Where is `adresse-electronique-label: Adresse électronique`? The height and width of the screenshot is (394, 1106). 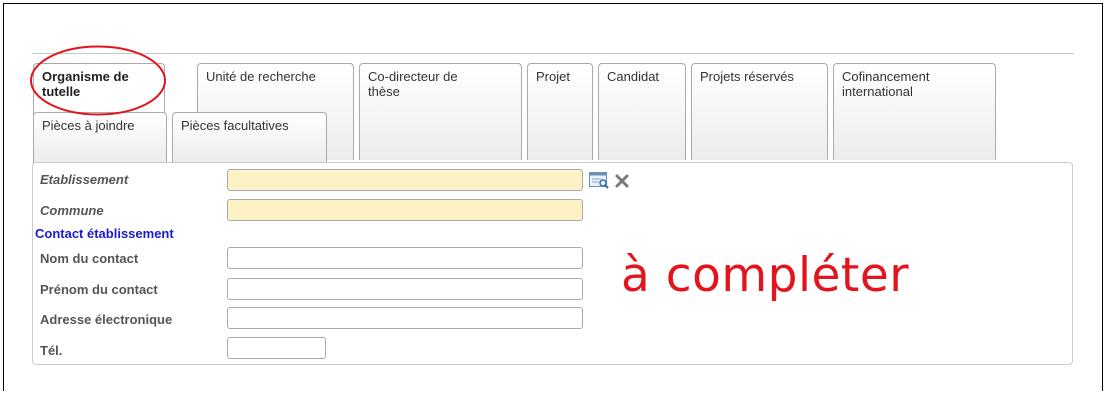
adresse-electronique-label: Adresse électronique is located at coordinates (106, 319).